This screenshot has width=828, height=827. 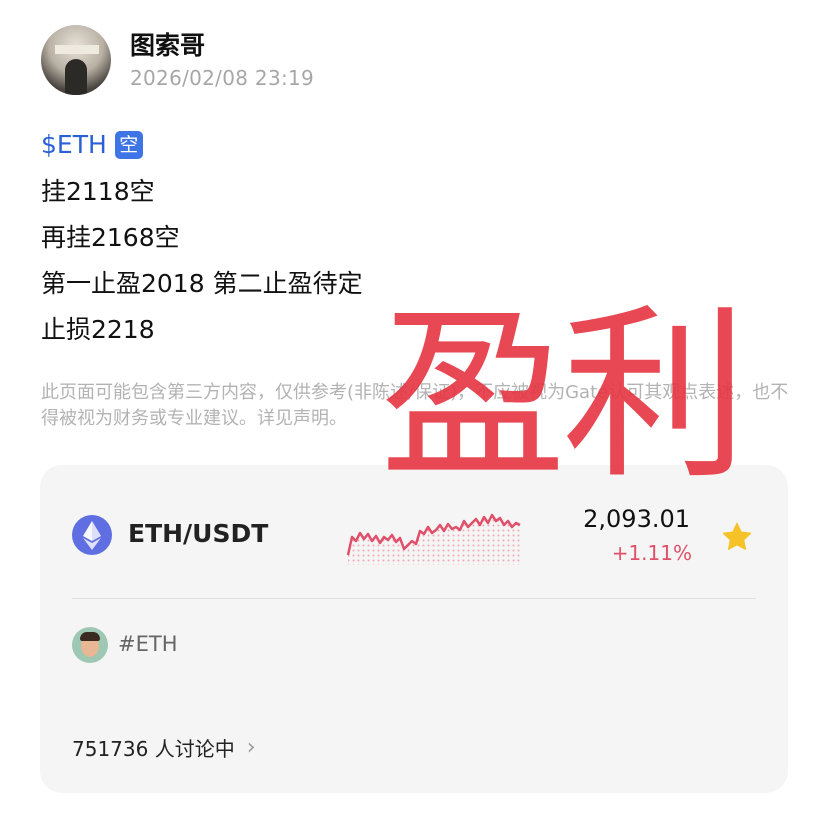 I want to click on post-line-3: 第一止盈2018 第二止盈待定, so click(x=202, y=283).